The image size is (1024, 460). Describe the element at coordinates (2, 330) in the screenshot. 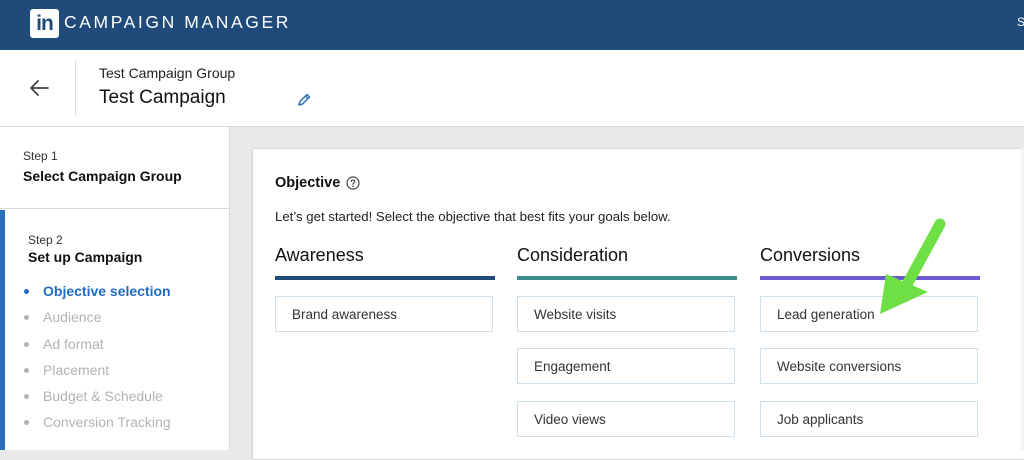

I see `active-step-indicator` at that location.